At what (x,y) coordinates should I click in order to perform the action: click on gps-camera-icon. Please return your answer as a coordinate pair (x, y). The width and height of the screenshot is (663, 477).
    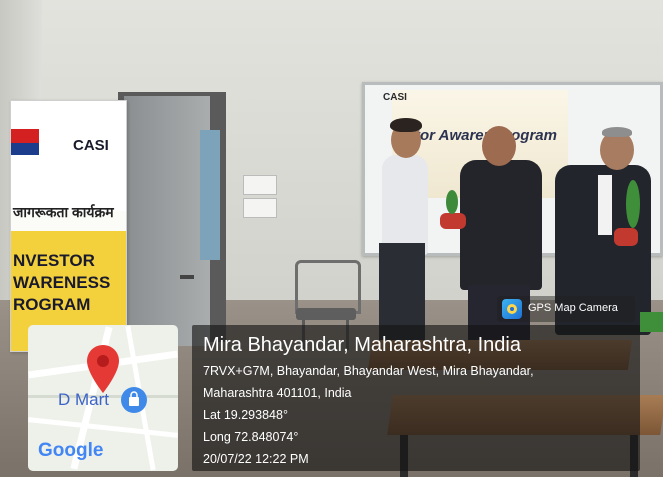
    Looking at the image, I should click on (512, 309).